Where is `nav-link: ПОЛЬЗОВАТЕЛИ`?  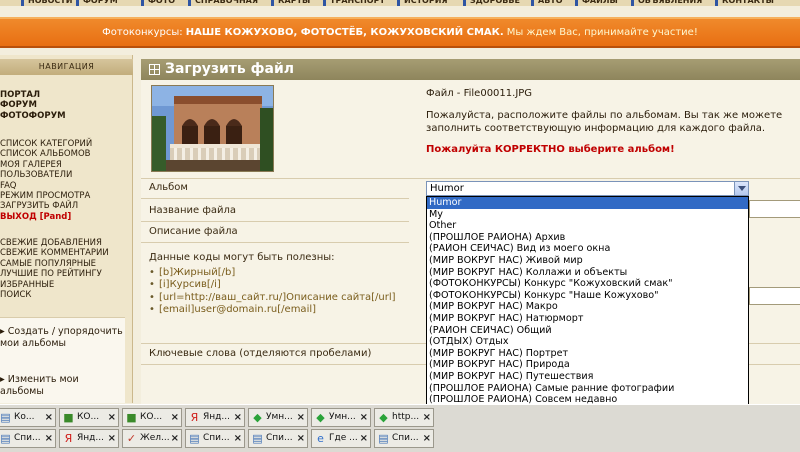 nav-link: ПОЛЬЗОВАТЕЛИ is located at coordinates (46, 175).